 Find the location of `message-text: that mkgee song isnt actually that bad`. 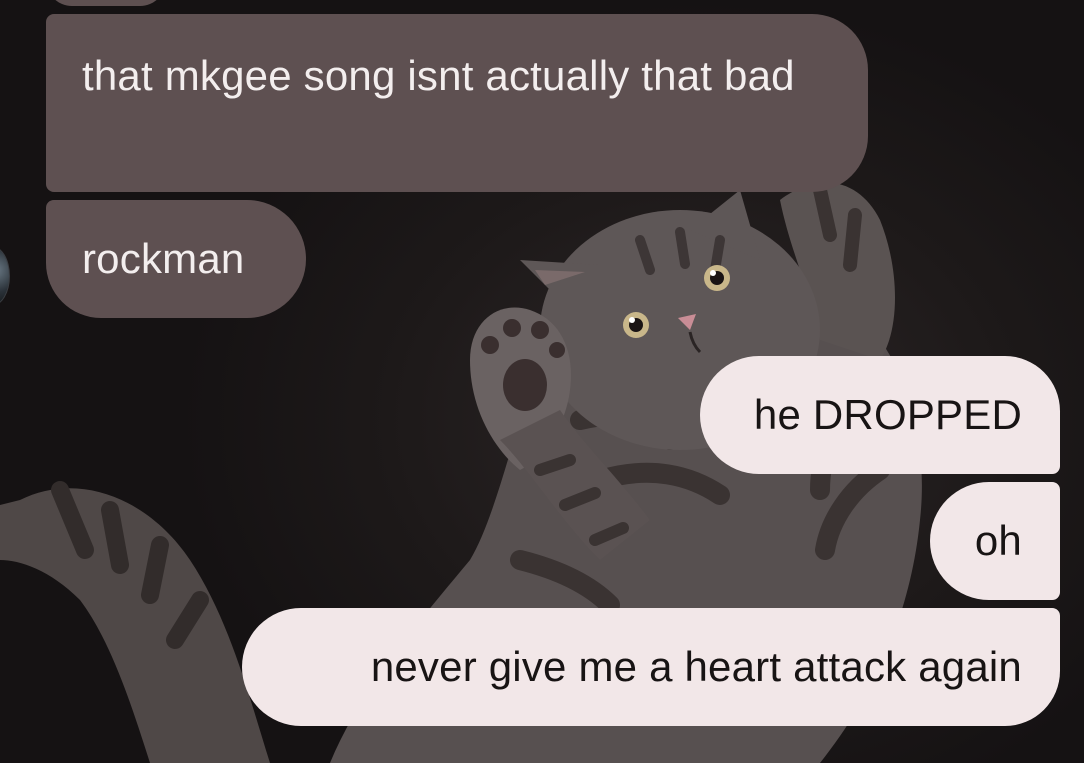

message-text: that mkgee song isnt actually that bad is located at coordinates (438, 75).